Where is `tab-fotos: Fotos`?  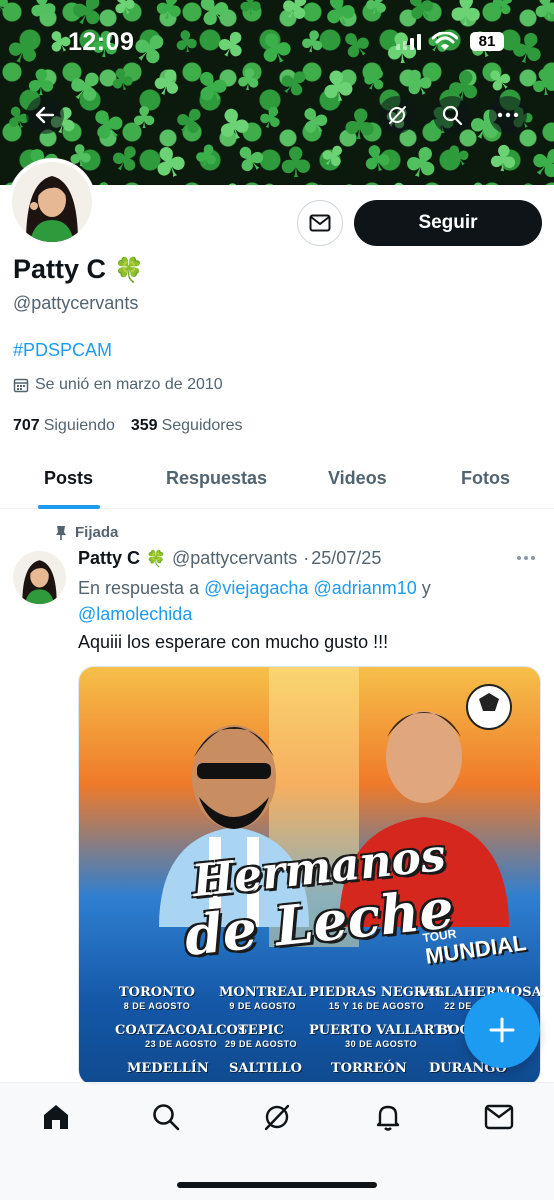
tab-fotos: Fotos is located at coordinates (485, 478).